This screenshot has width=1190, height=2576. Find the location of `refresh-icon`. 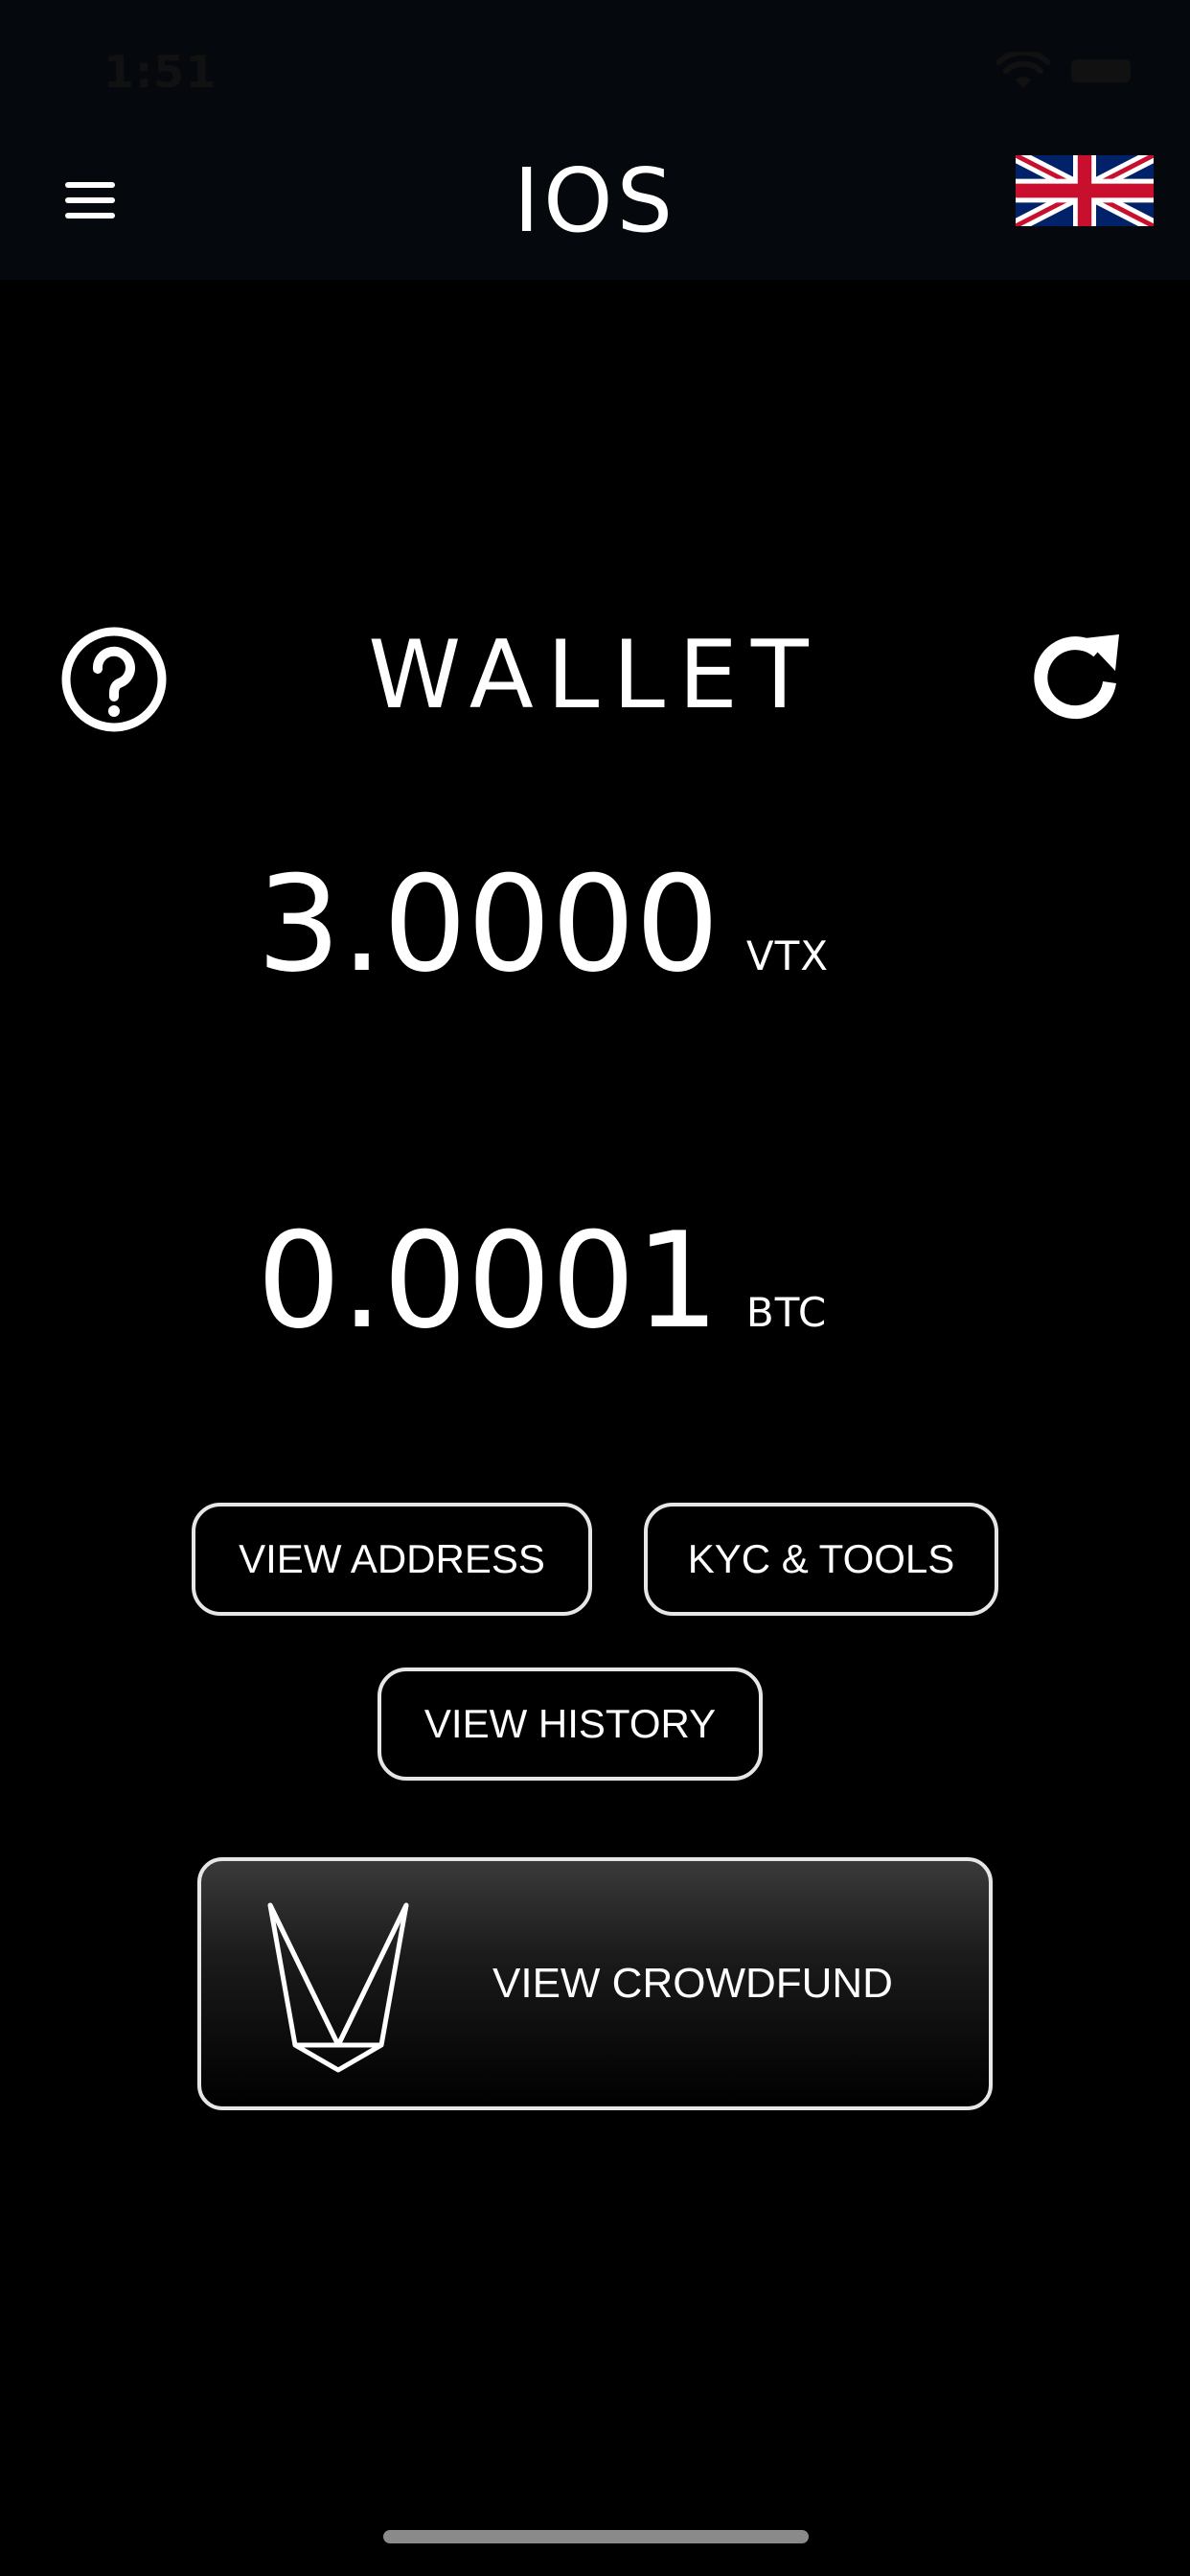

refresh-icon is located at coordinates (1077, 678).